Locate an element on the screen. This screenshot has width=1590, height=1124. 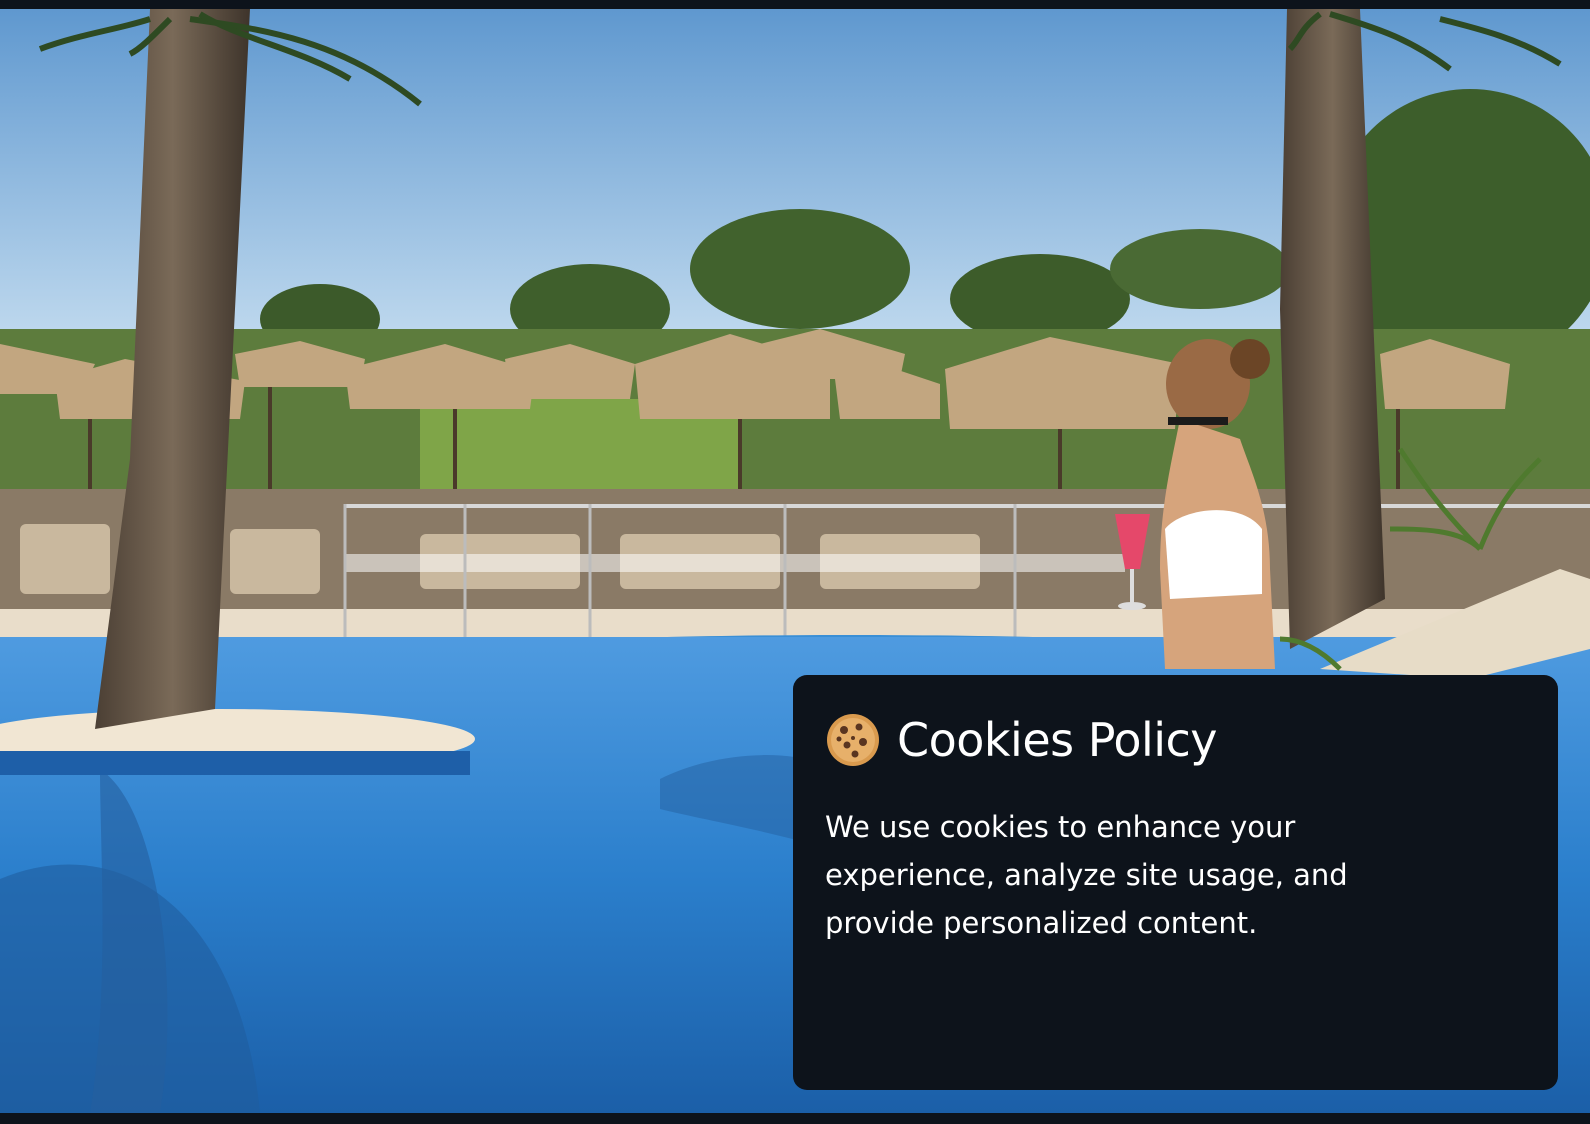
cookie-banner-title: Cookies Policy is located at coordinates (1057, 740).